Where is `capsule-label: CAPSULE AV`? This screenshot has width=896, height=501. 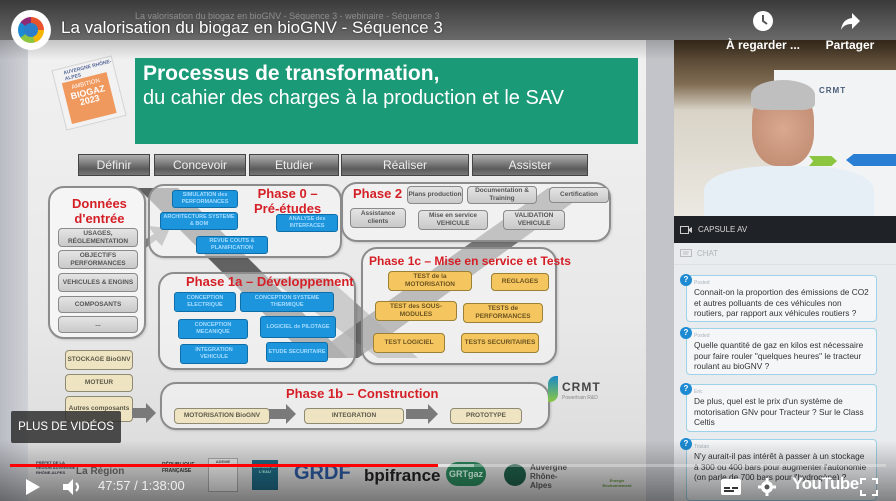 capsule-label: CAPSULE AV is located at coordinates (723, 229).